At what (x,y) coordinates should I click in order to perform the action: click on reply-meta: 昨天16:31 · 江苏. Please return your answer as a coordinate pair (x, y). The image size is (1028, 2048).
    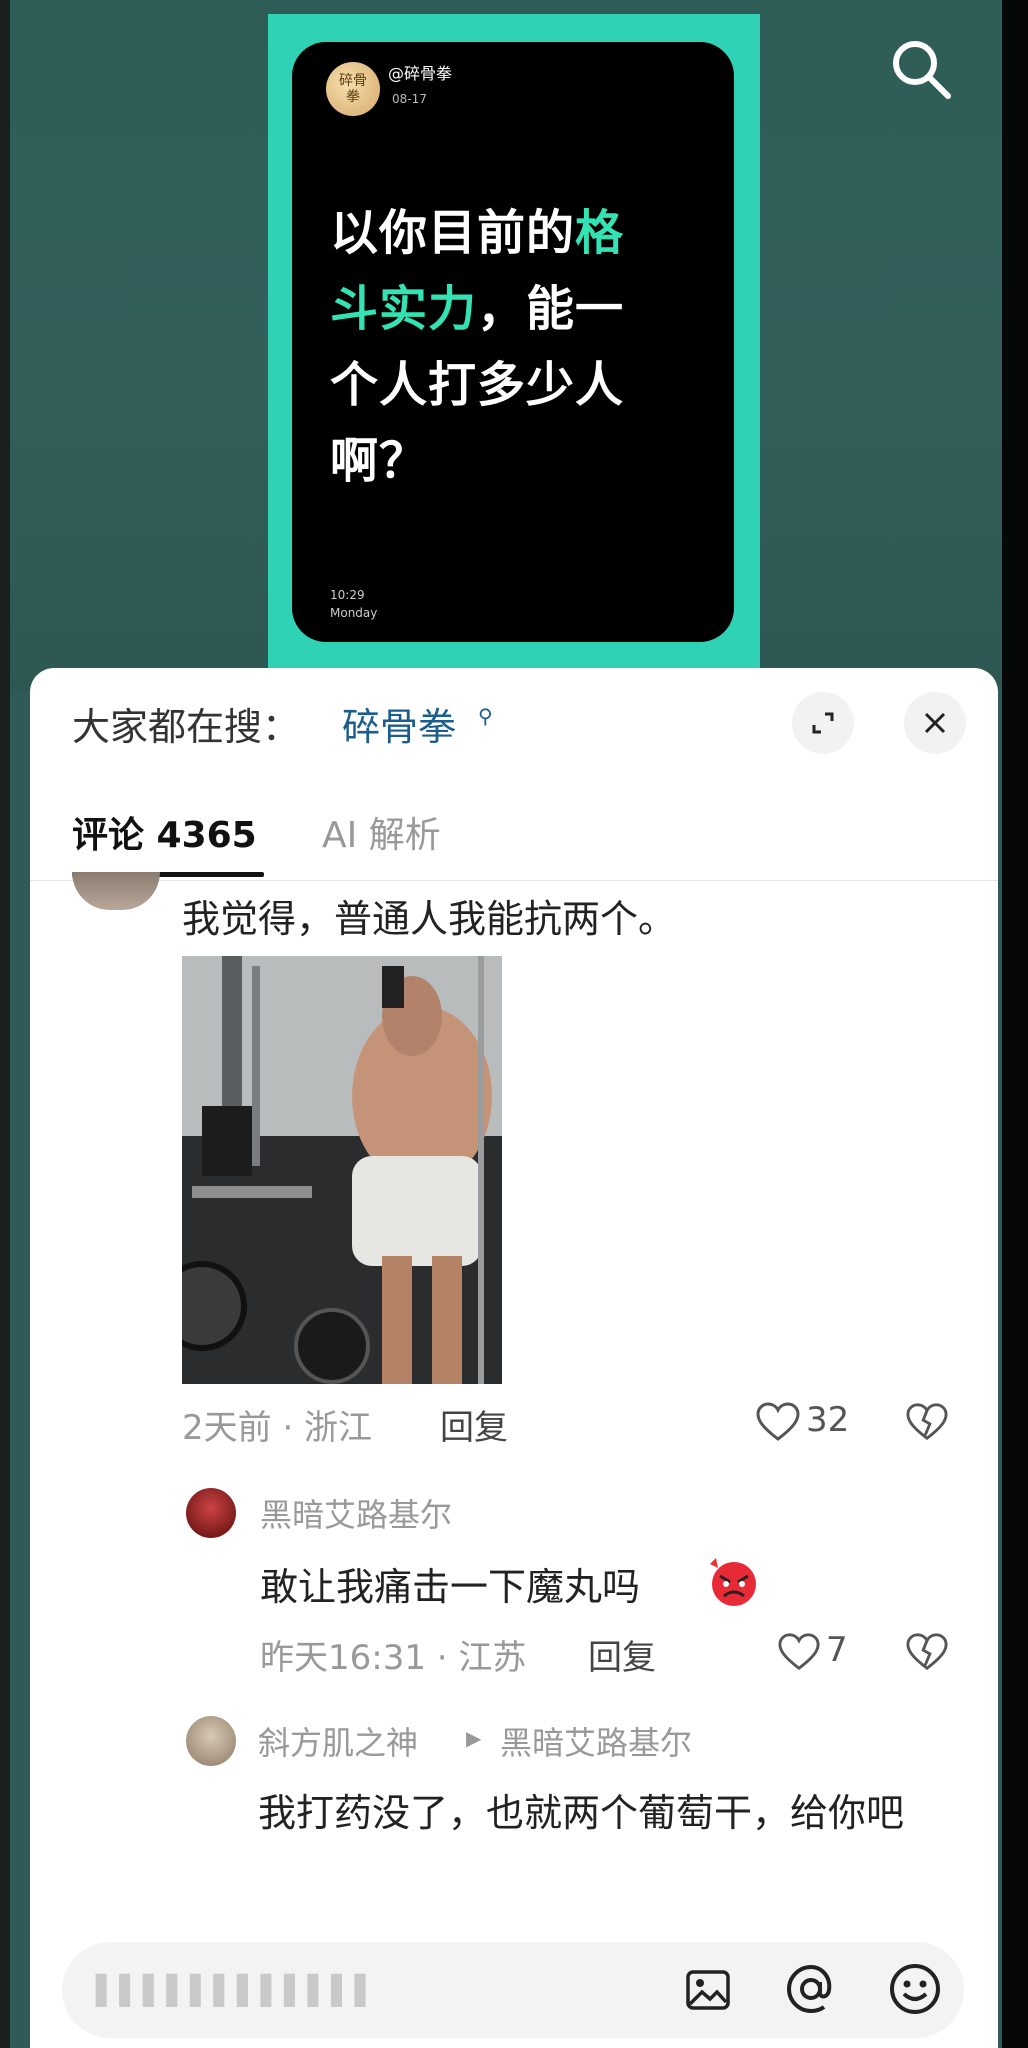
    Looking at the image, I should click on (393, 1658).